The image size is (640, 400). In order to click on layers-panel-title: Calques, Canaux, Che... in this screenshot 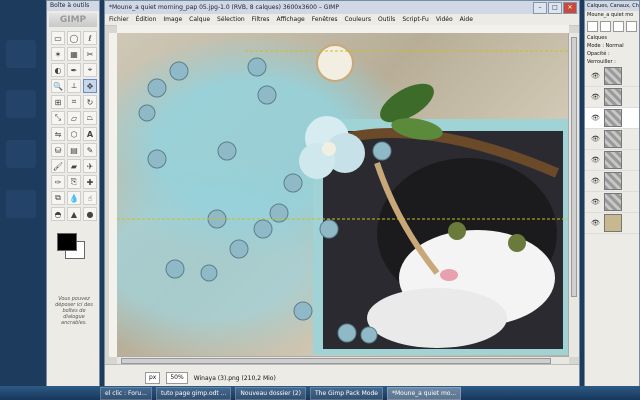, I will do `click(612, 6)`.